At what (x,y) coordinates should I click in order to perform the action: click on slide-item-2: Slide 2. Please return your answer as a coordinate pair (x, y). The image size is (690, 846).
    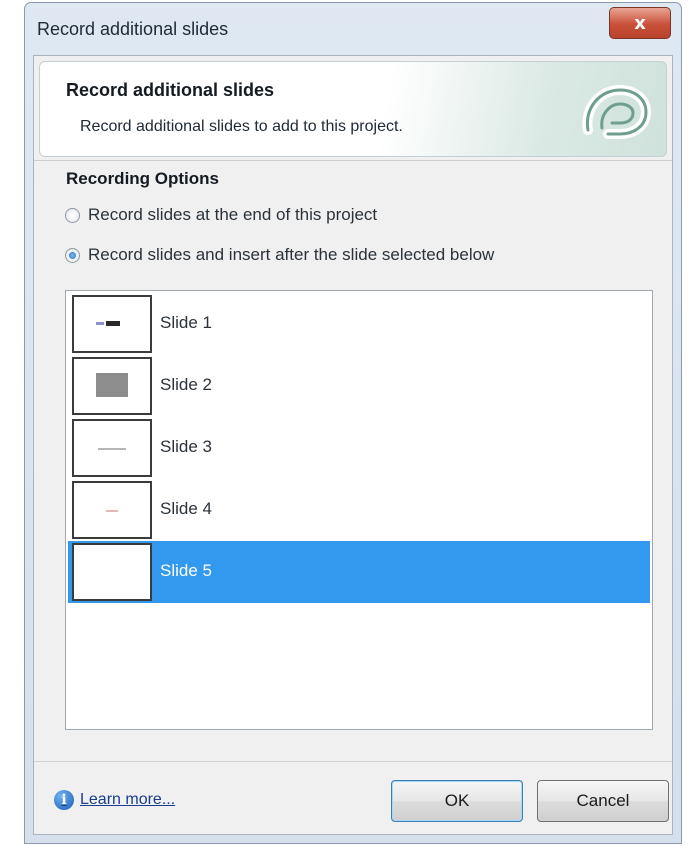
    Looking at the image, I should click on (359, 386).